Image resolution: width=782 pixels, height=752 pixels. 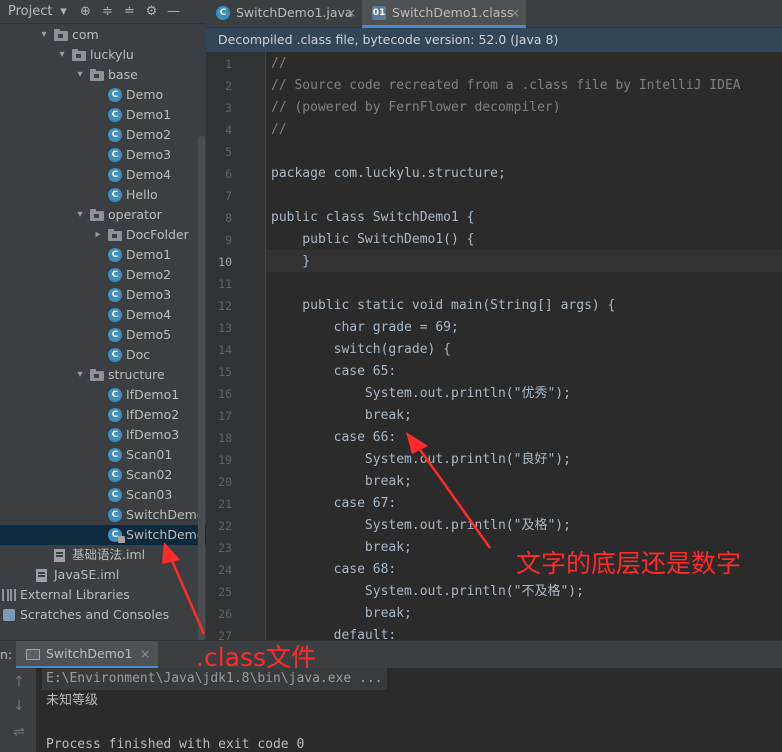 What do you see at coordinates (443, 306) in the screenshot?
I see `code-line: public static void main(String[] args) {` at bounding box center [443, 306].